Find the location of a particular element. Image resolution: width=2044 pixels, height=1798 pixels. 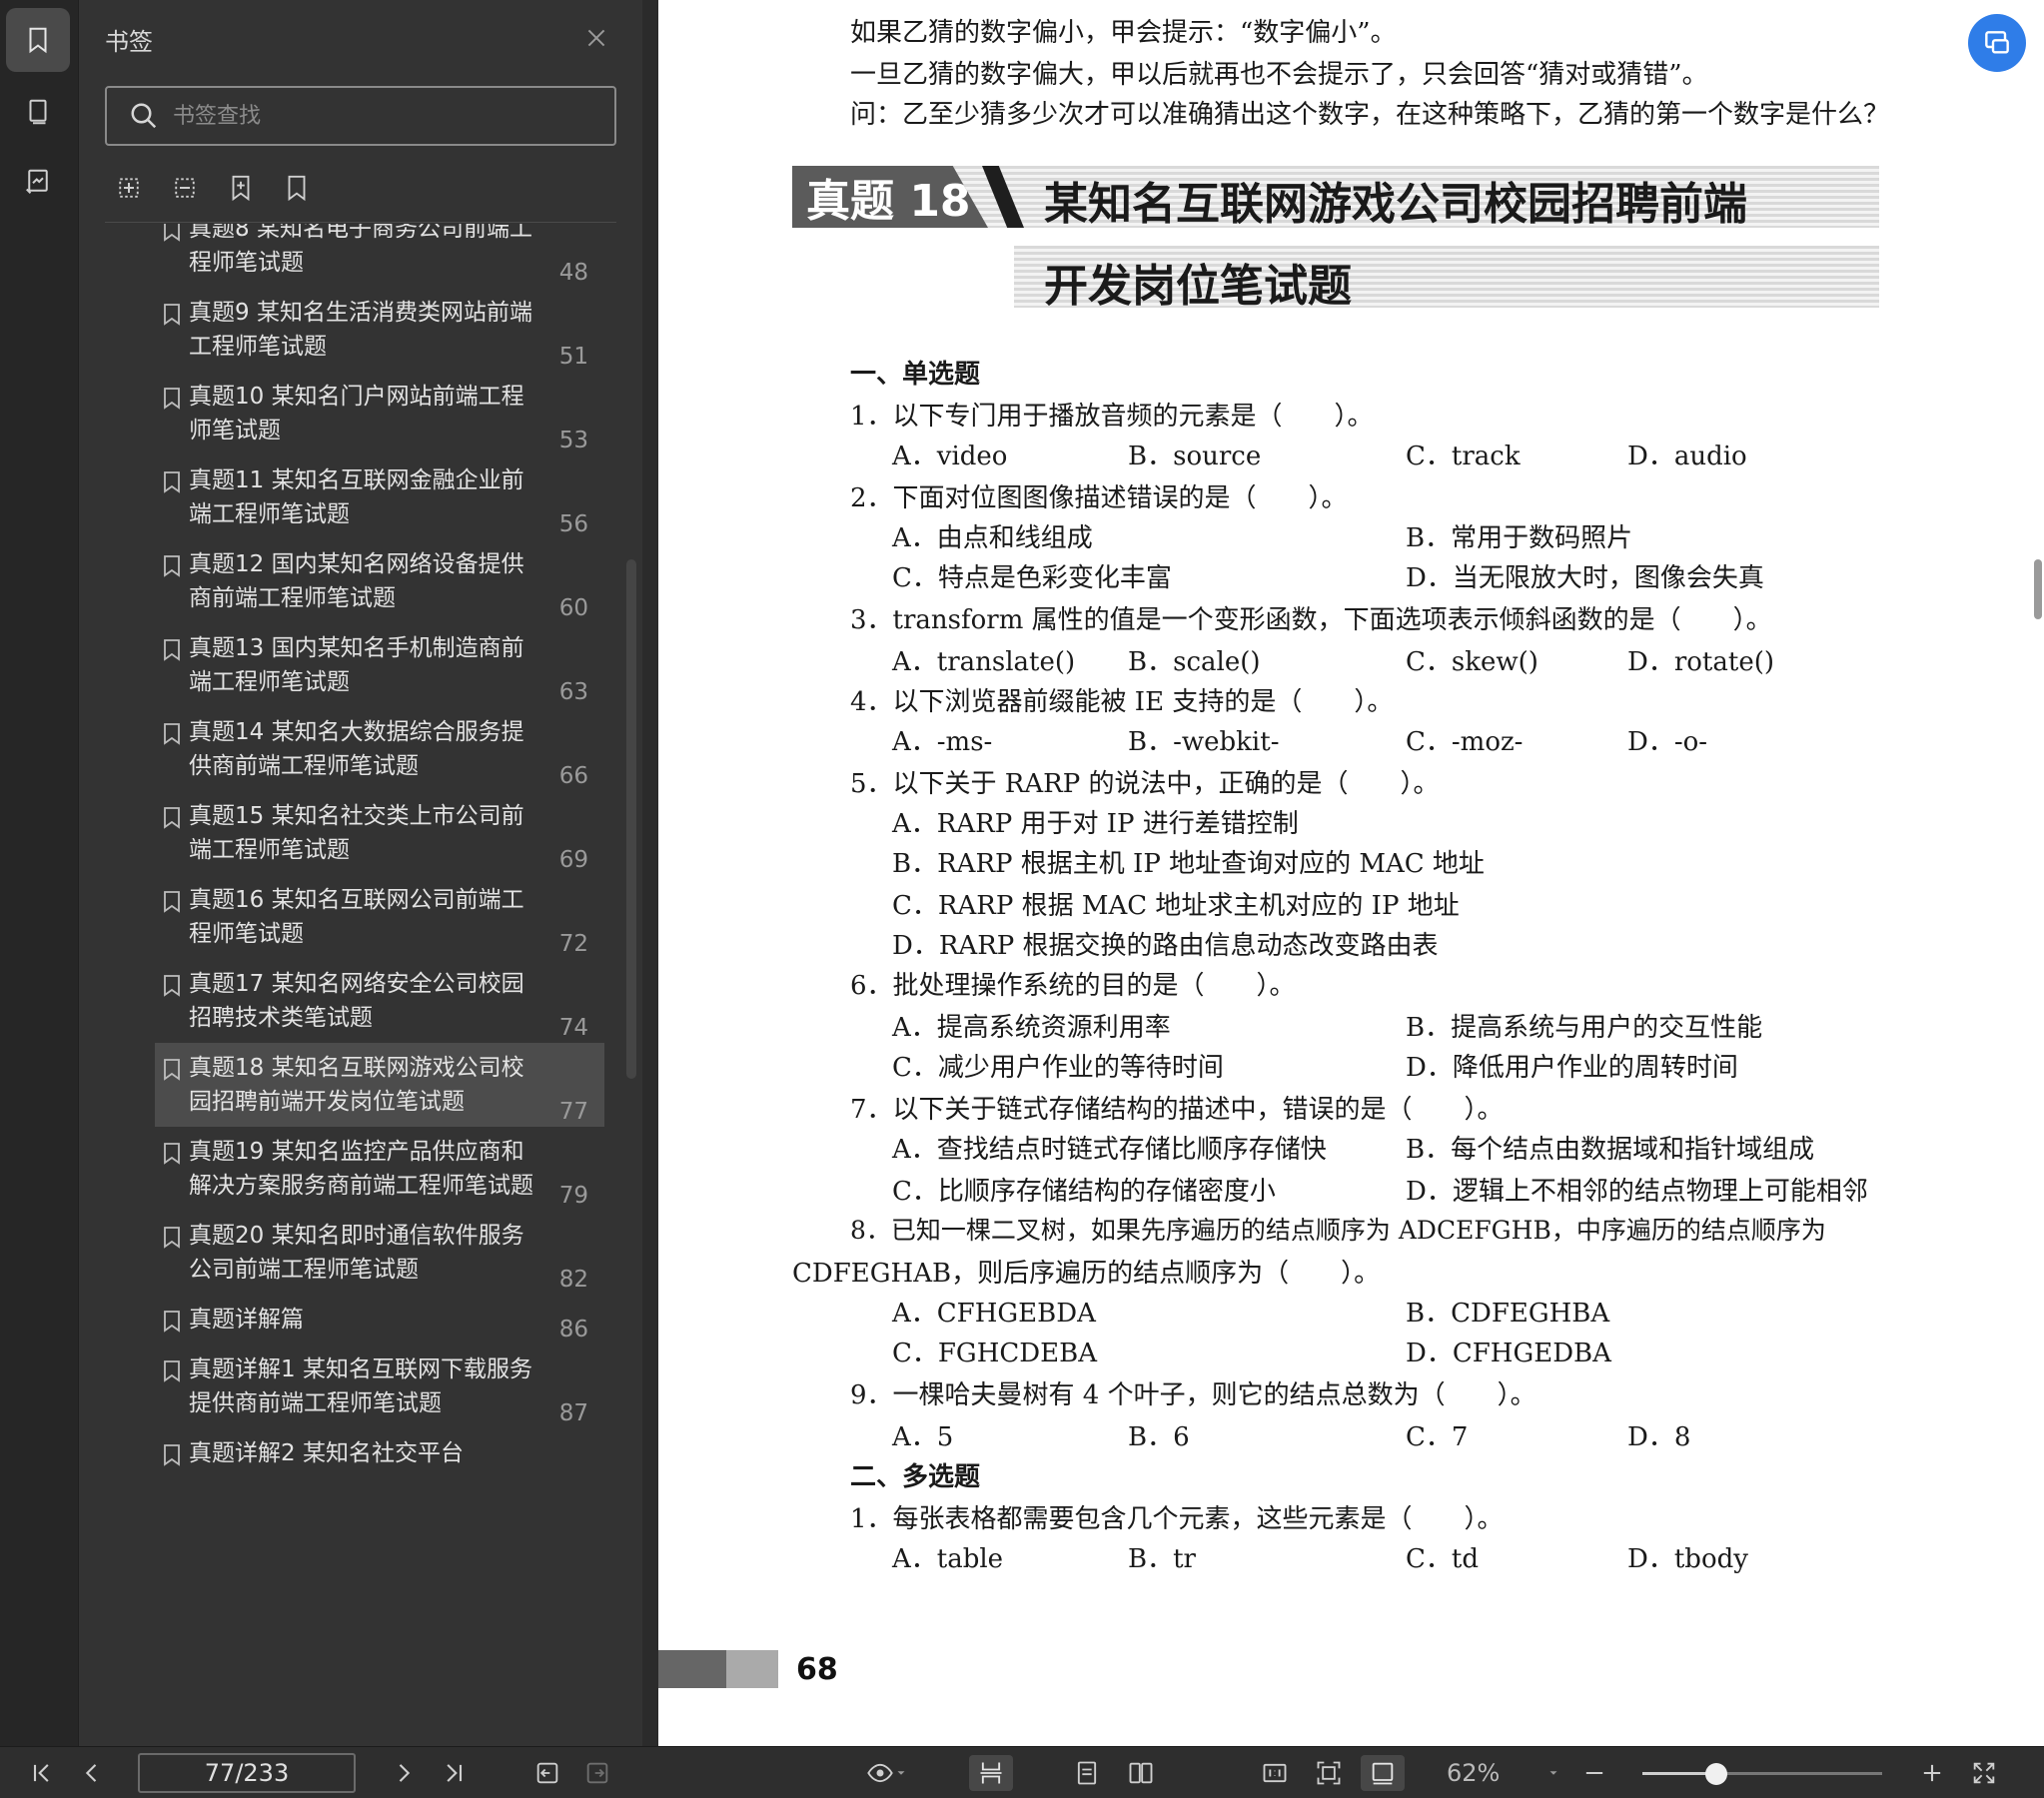

translate-screen-icon is located at coordinates (1997, 42).